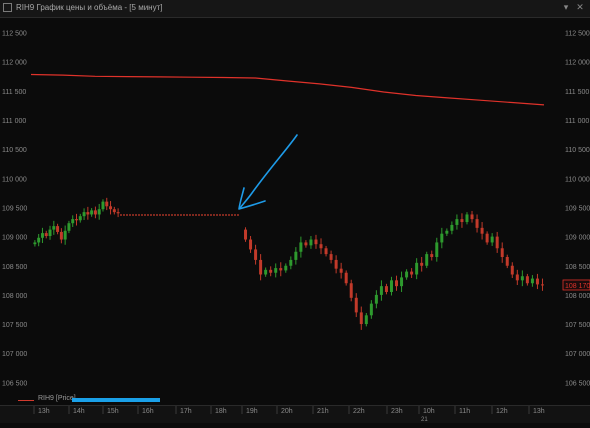  What do you see at coordinates (26, 400) in the screenshot?
I see `series-line-swatch` at bounding box center [26, 400].